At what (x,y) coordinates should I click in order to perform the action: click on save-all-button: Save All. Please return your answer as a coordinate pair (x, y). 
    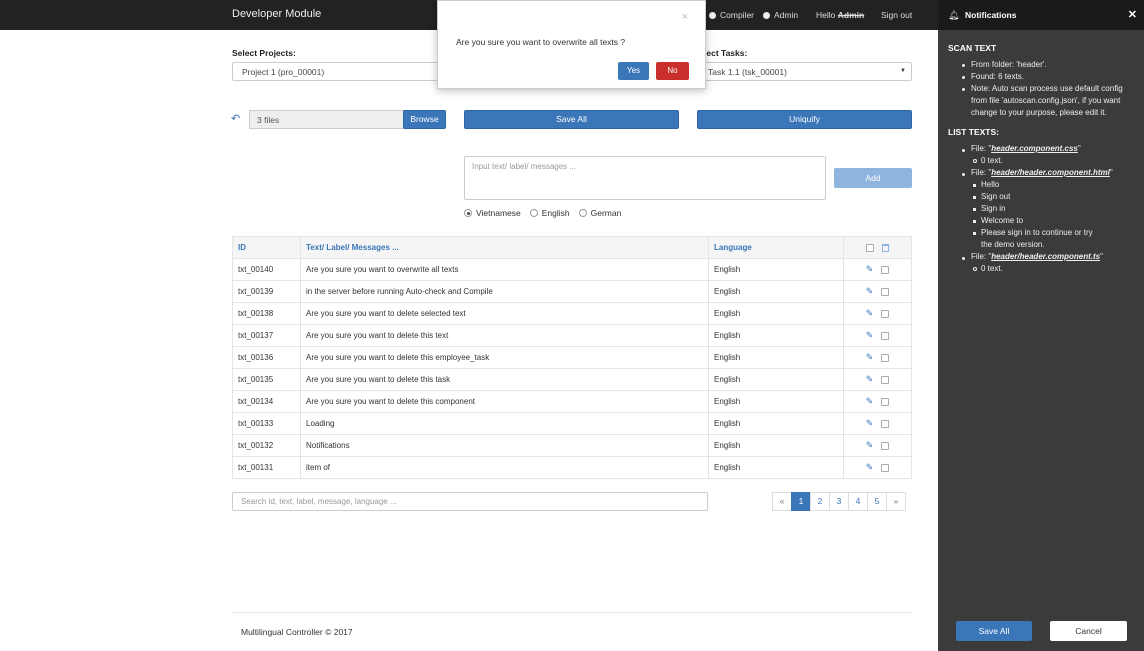
    Looking at the image, I should click on (571, 119).